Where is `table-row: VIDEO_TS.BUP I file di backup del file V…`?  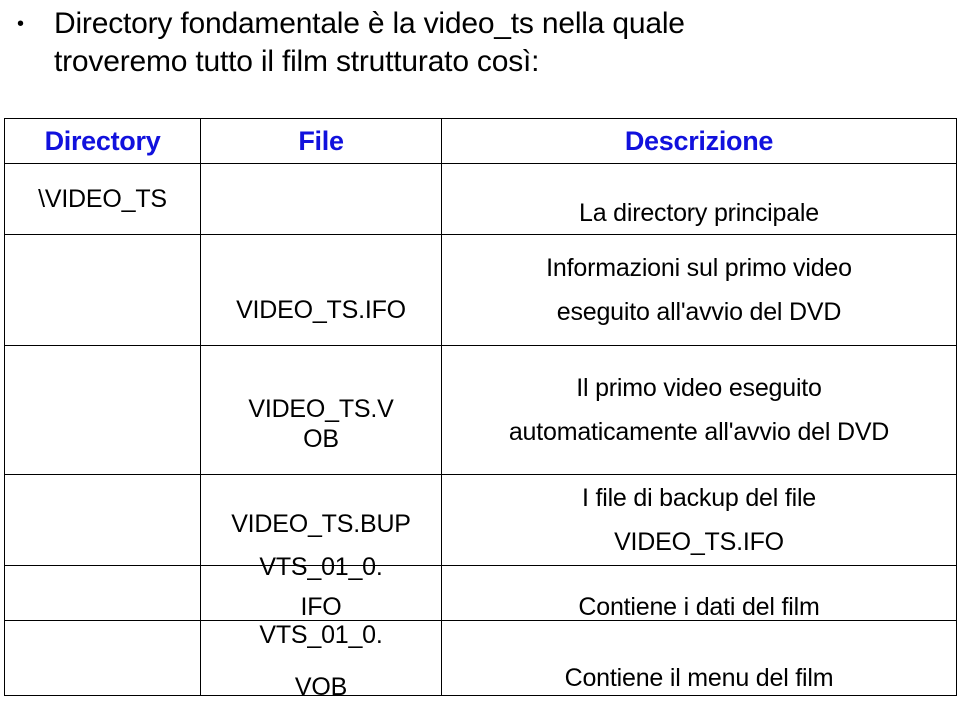
table-row: VIDEO_TS.BUP I file di backup del file V… is located at coordinates (480, 520).